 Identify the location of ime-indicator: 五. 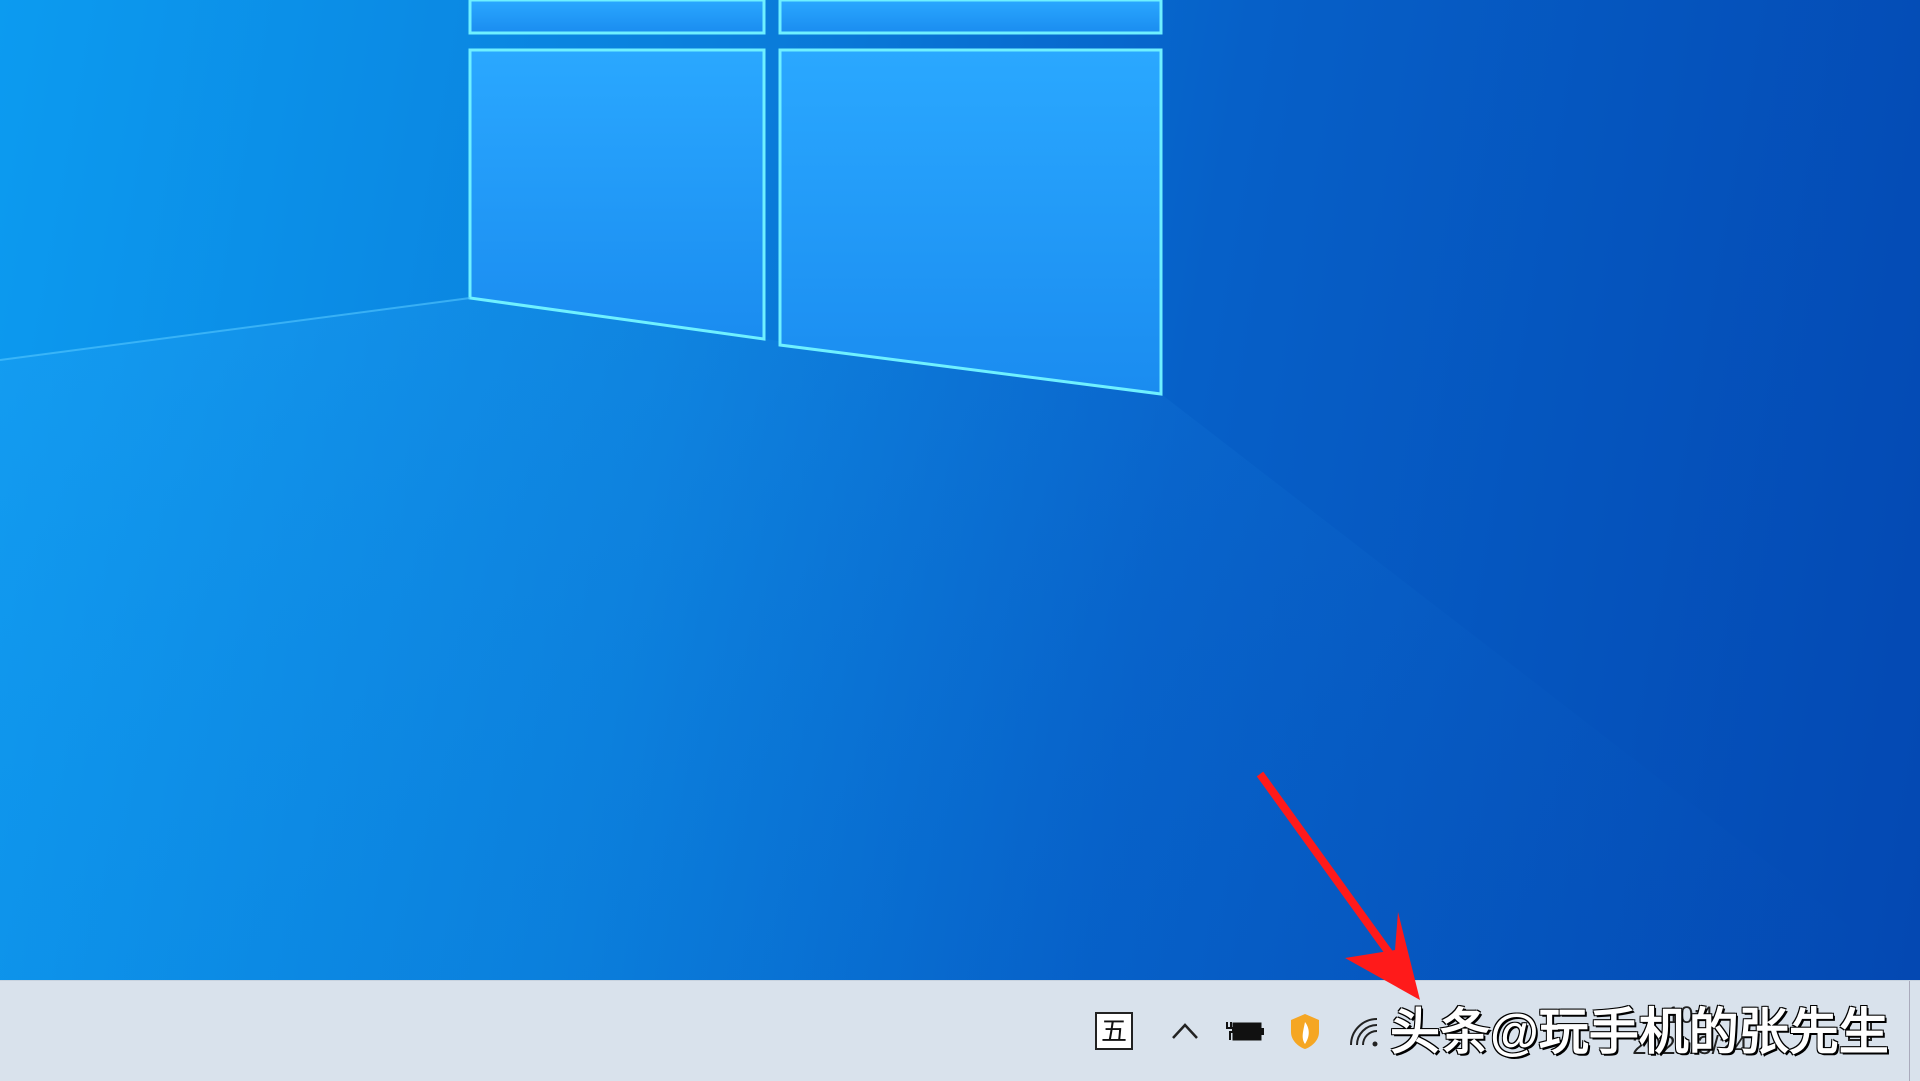
(1114, 1031).